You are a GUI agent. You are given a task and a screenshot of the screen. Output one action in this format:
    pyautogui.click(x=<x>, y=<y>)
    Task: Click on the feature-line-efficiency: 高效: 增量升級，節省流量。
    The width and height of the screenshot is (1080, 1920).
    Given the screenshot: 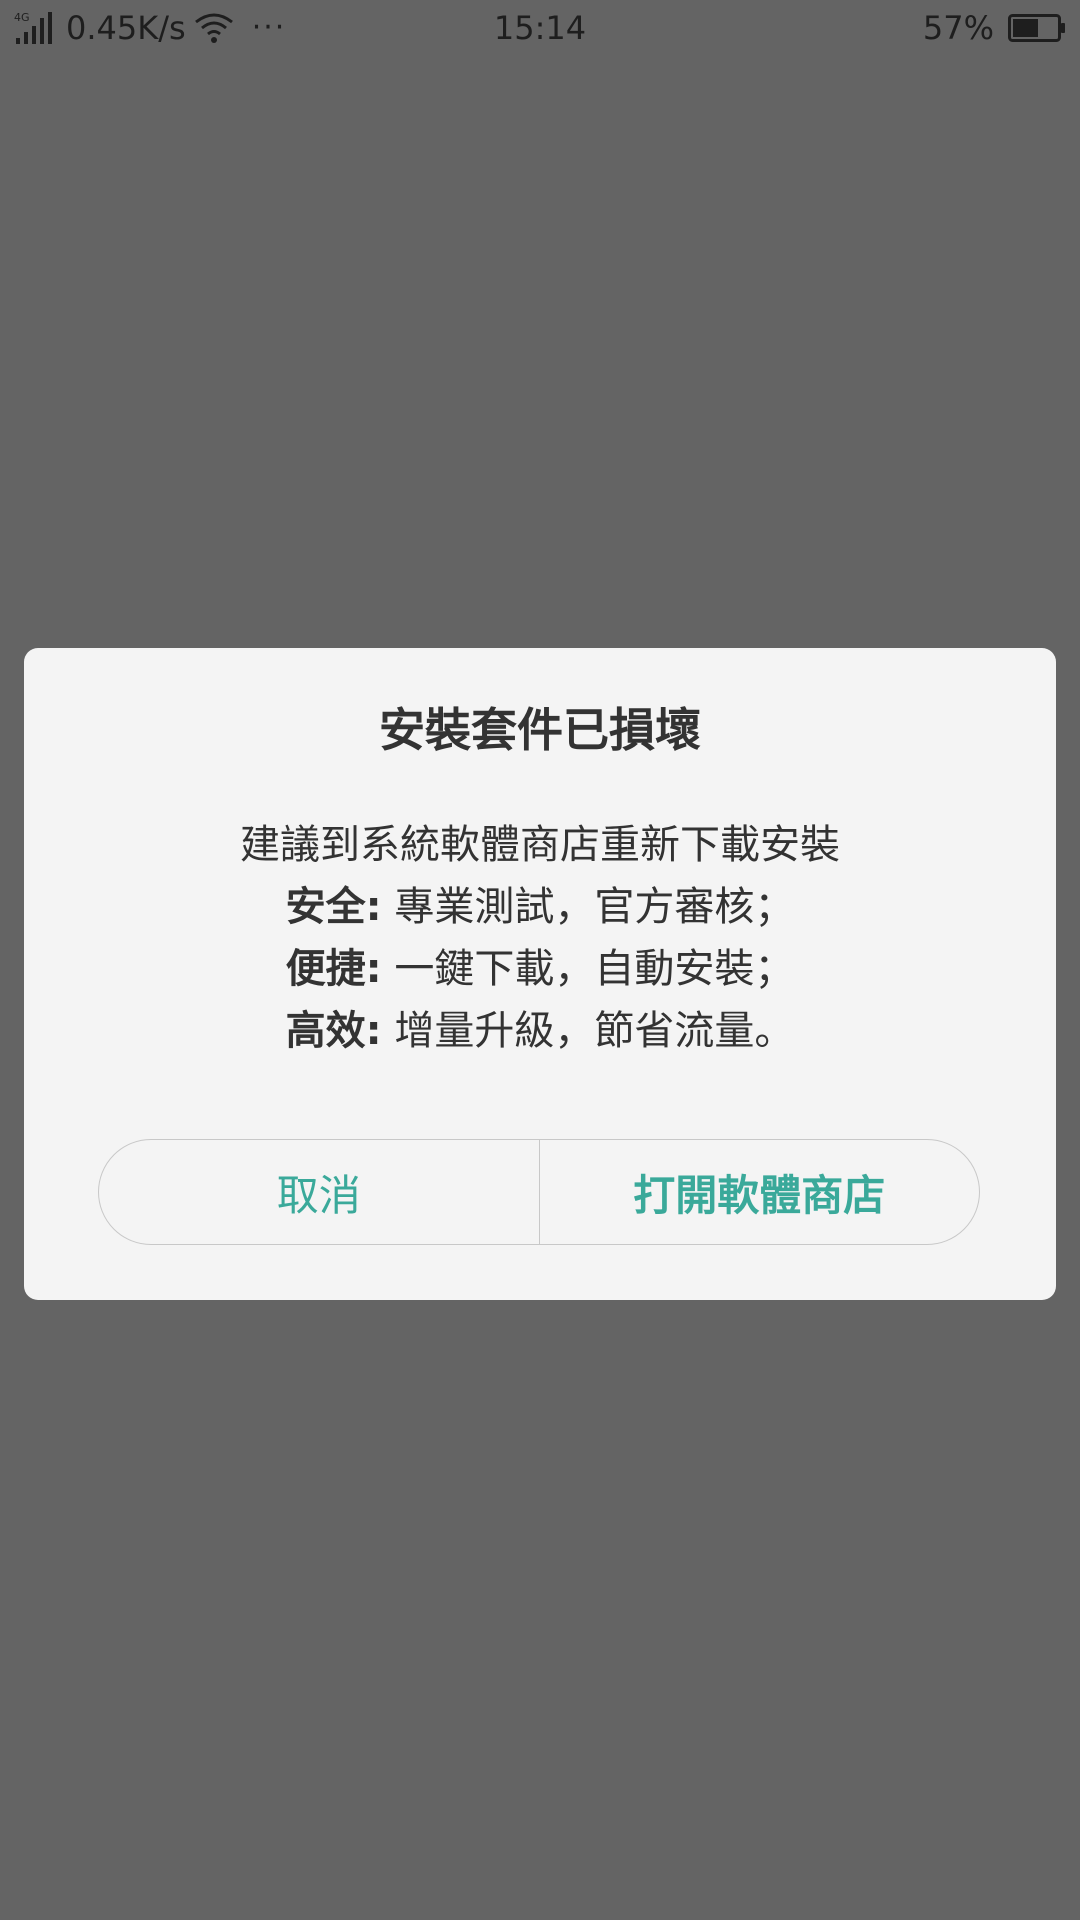 What is the action you would take?
    pyautogui.click(x=540, y=1031)
    